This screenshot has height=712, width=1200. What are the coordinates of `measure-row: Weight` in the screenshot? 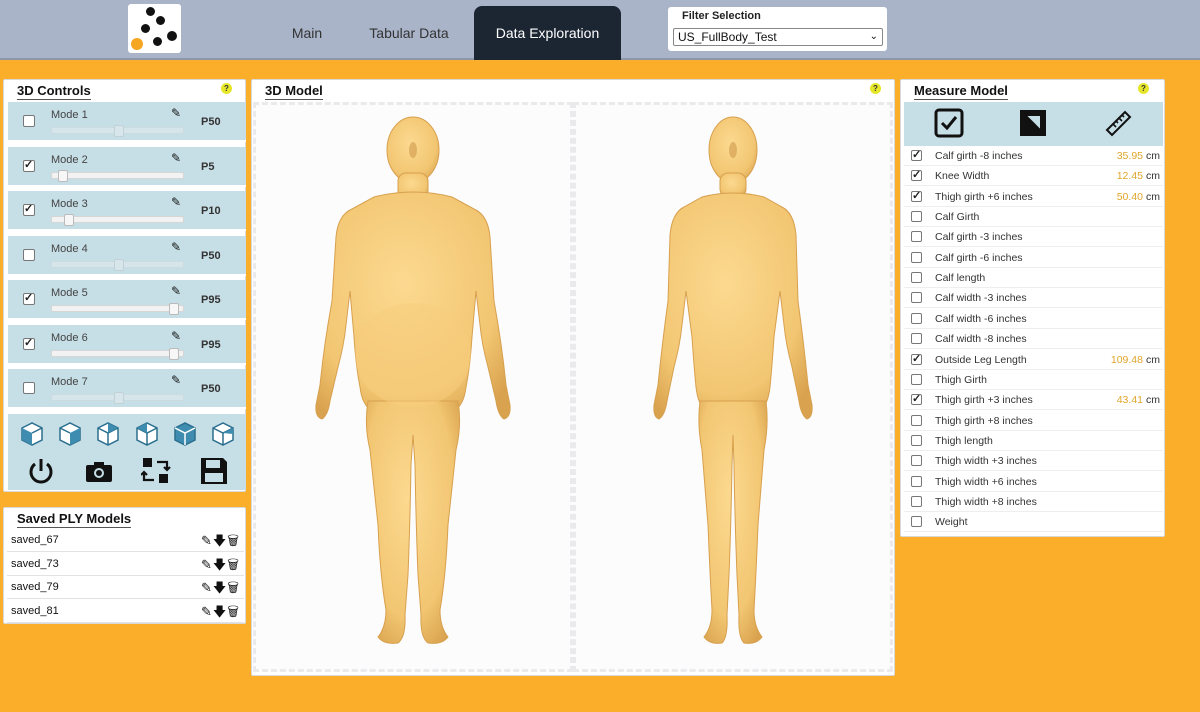 It's located at (1033, 522).